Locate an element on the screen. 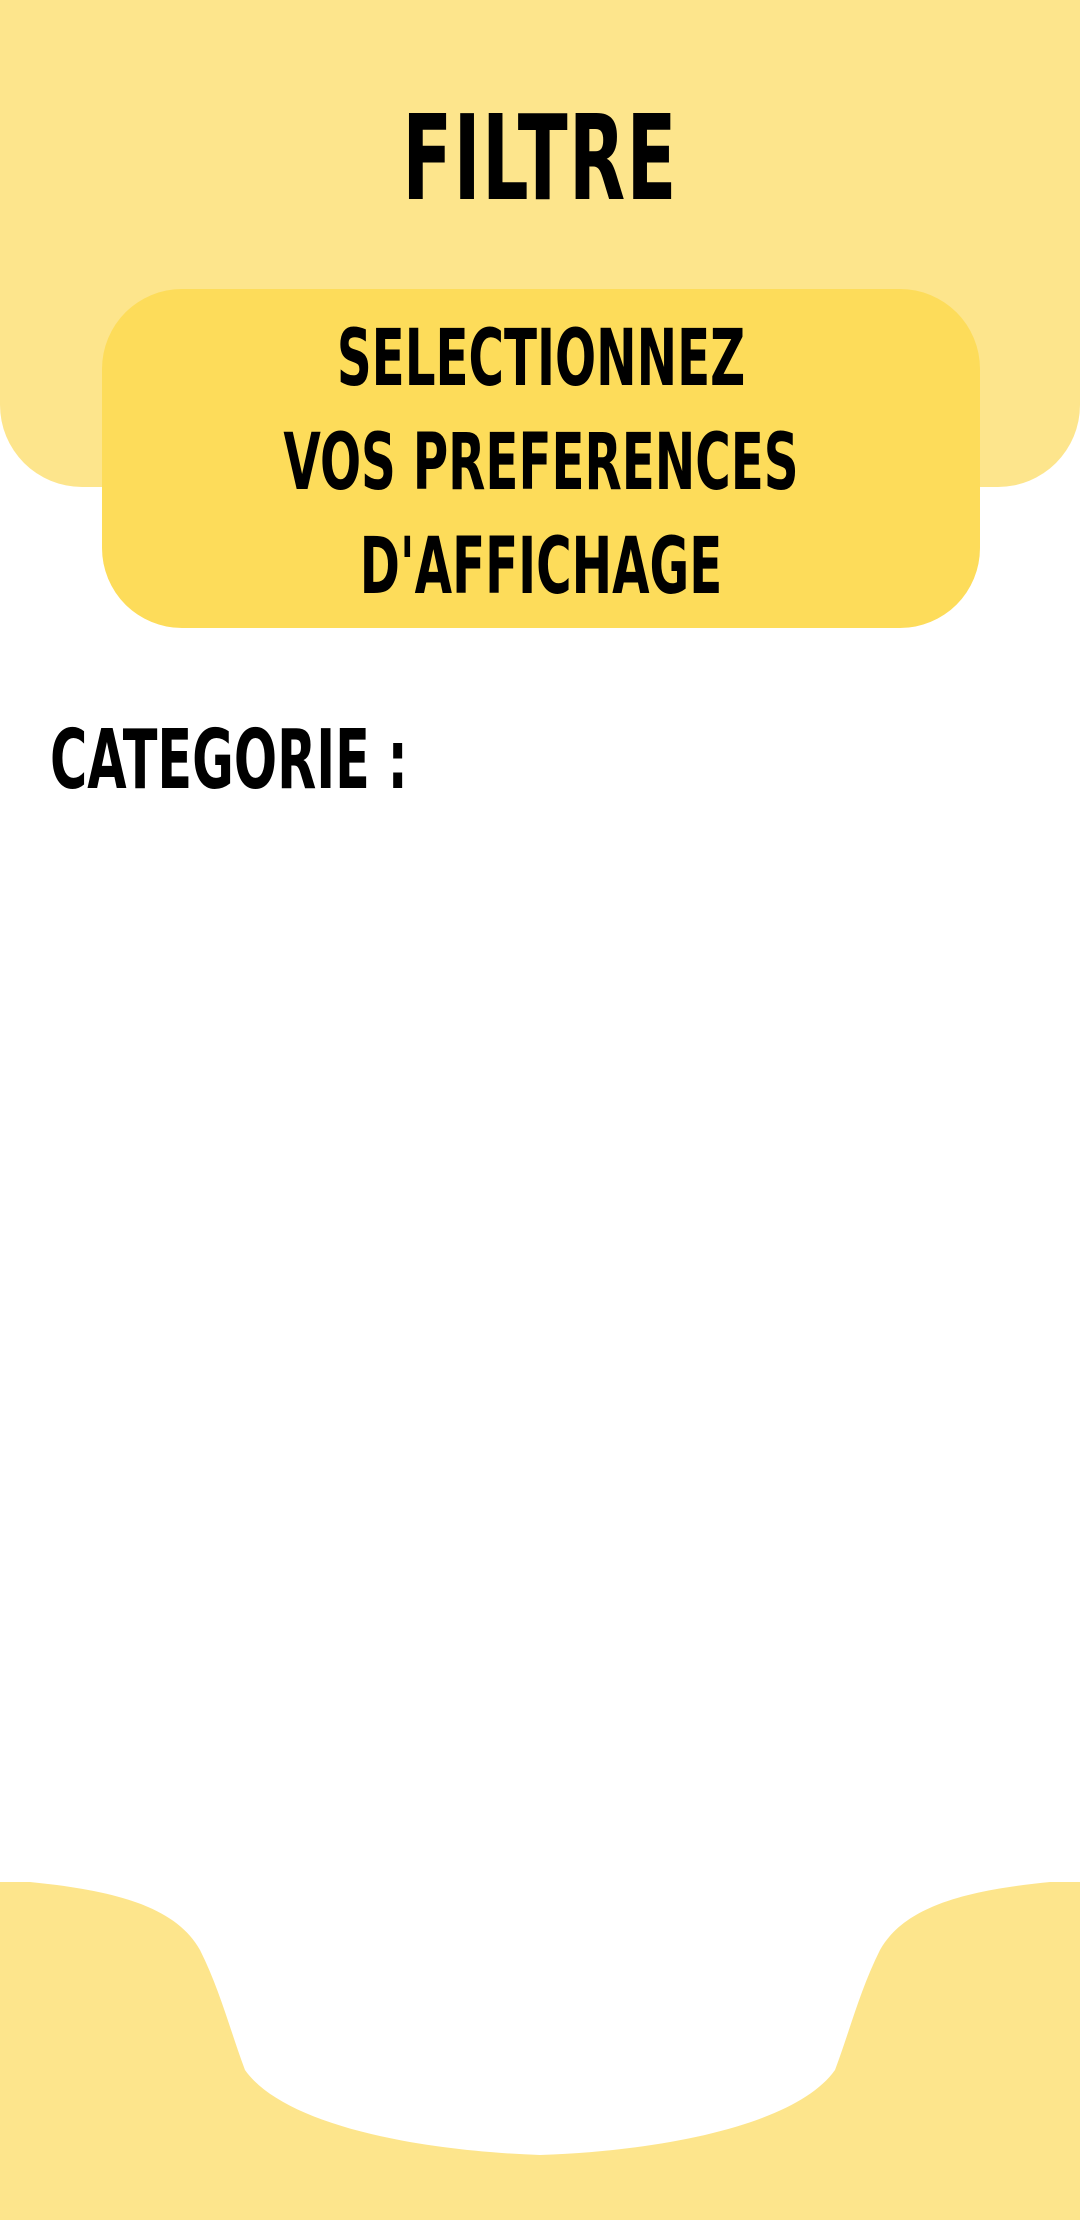 The image size is (1080, 2220). instruction-line-3: D'AFFICHAGE is located at coordinates (541, 567).